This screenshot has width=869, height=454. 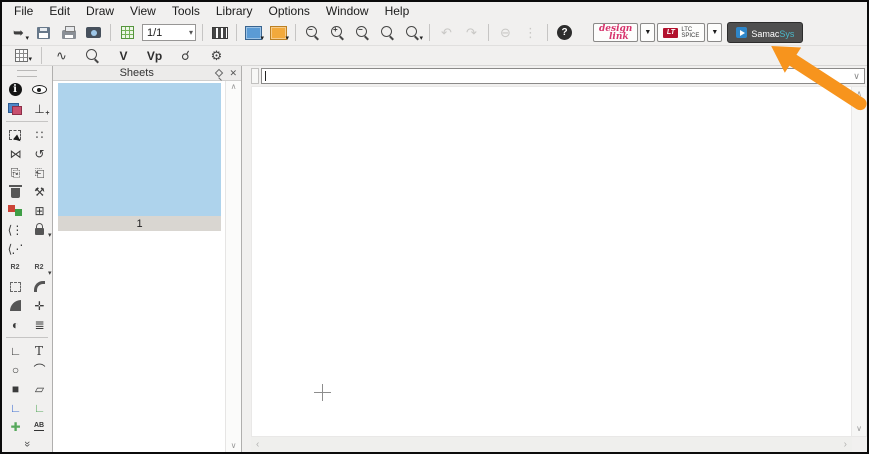 What do you see at coordinates (446, 33) in the screenshot?
I see `undo-button: ↶` at bounding box center [446, 33].